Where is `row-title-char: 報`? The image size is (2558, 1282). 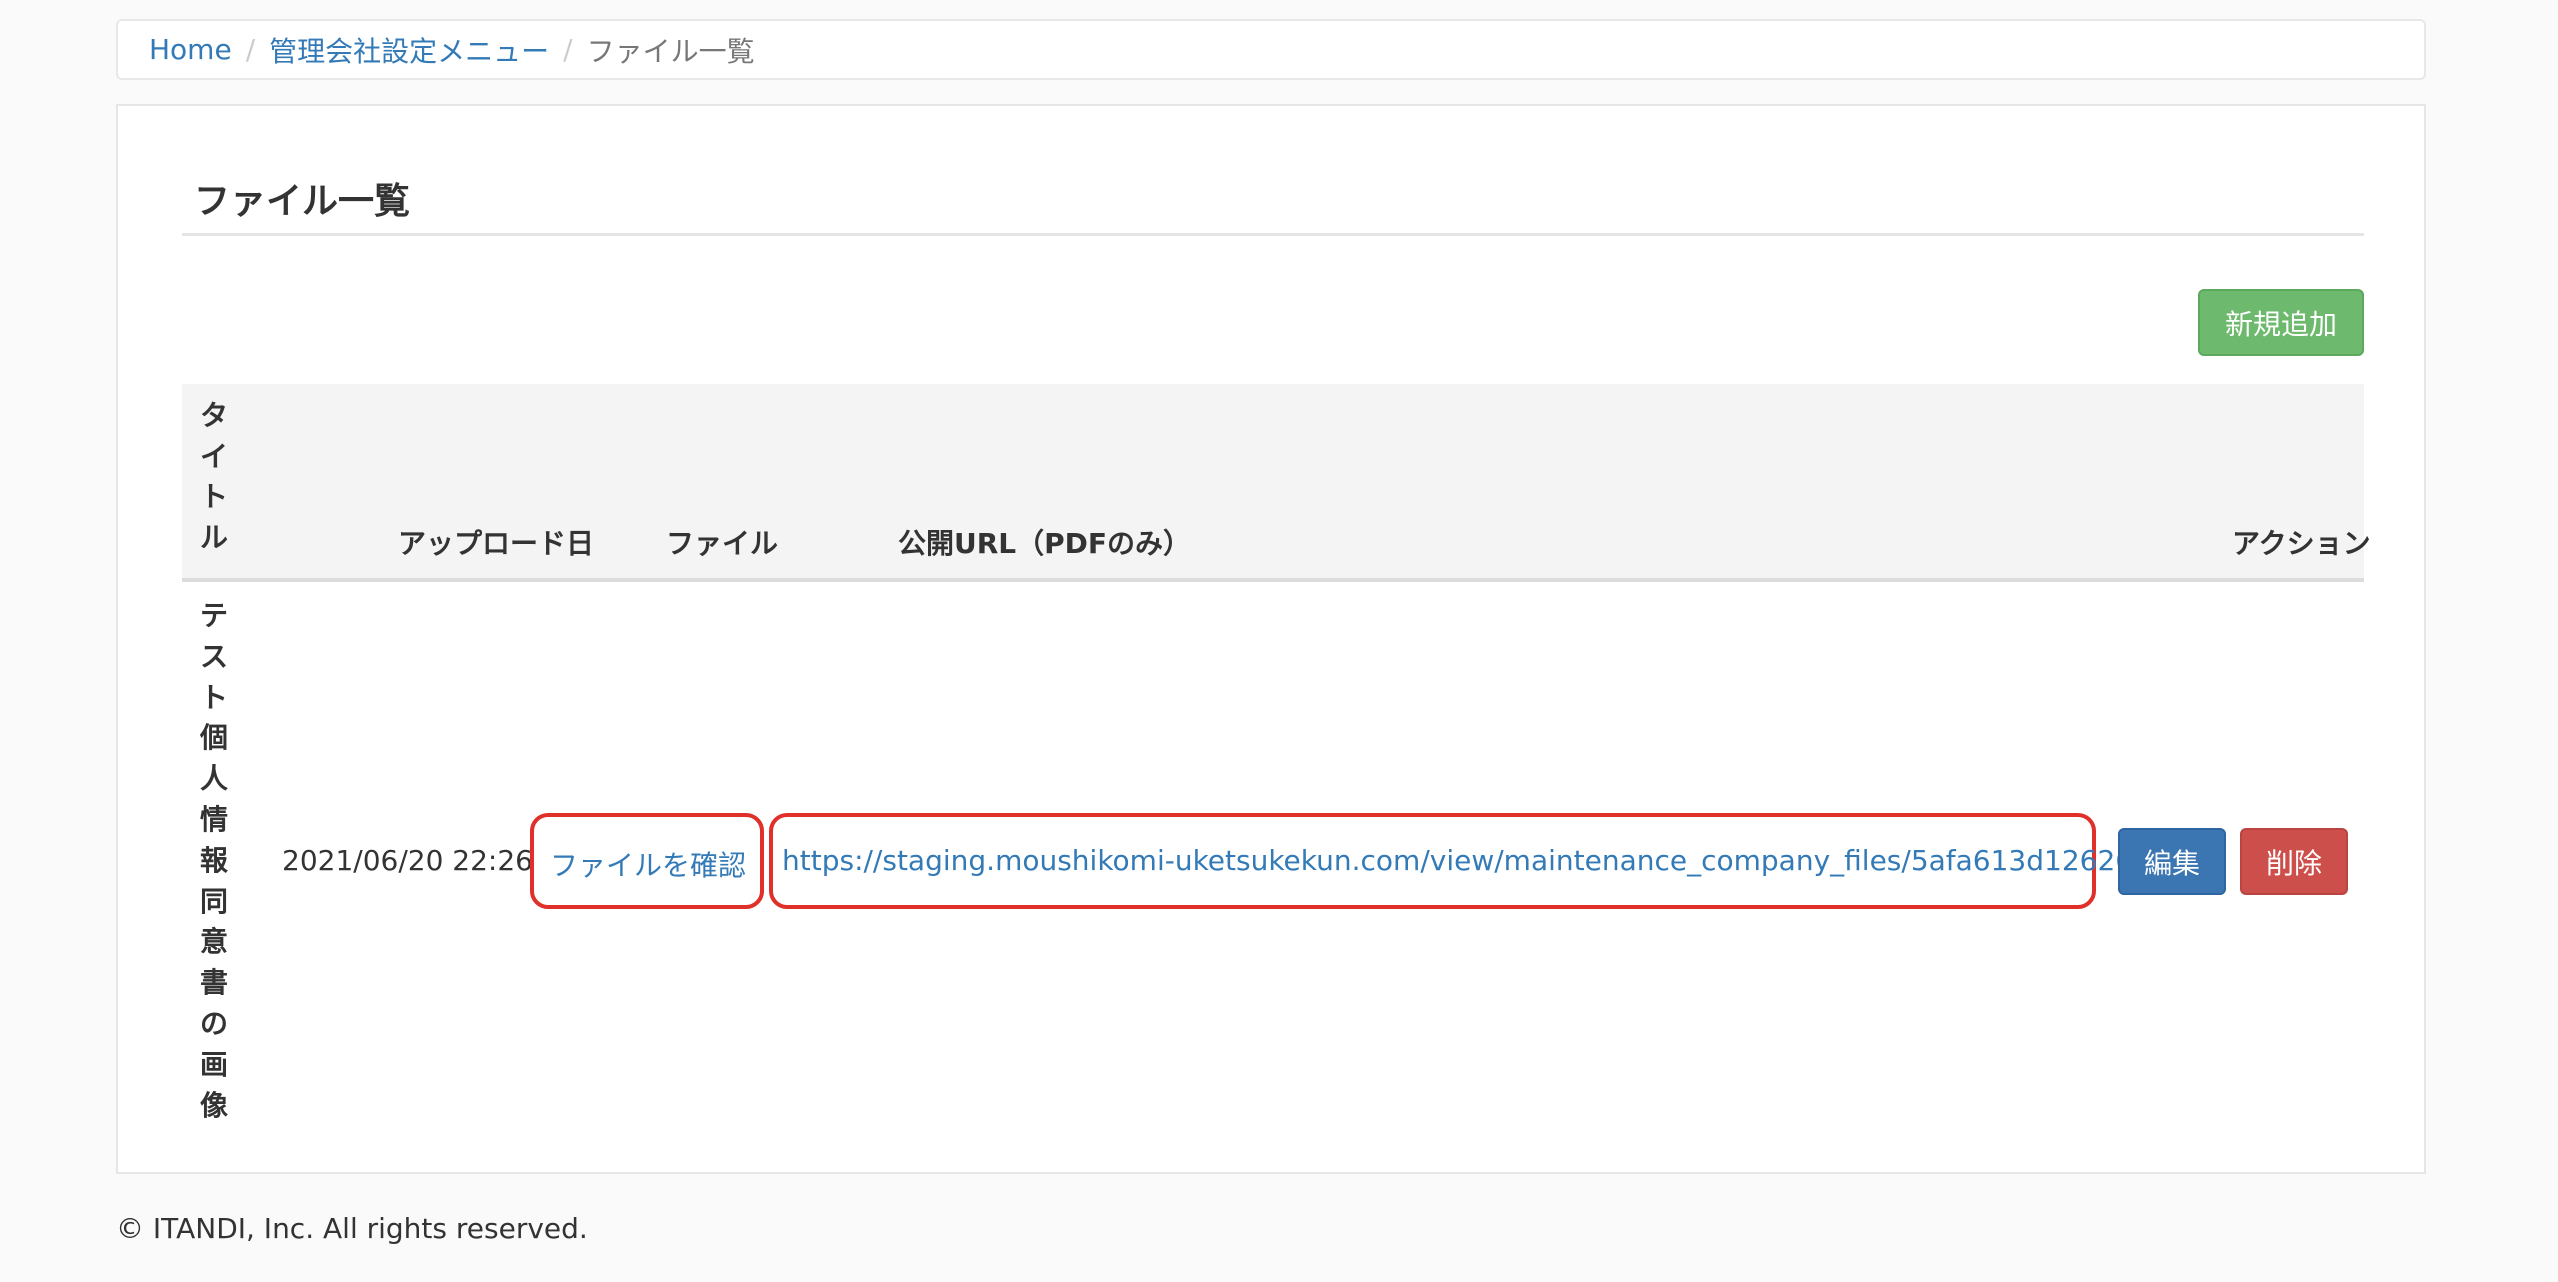
row-title-char: 報 is located at coordinates (213, 860).